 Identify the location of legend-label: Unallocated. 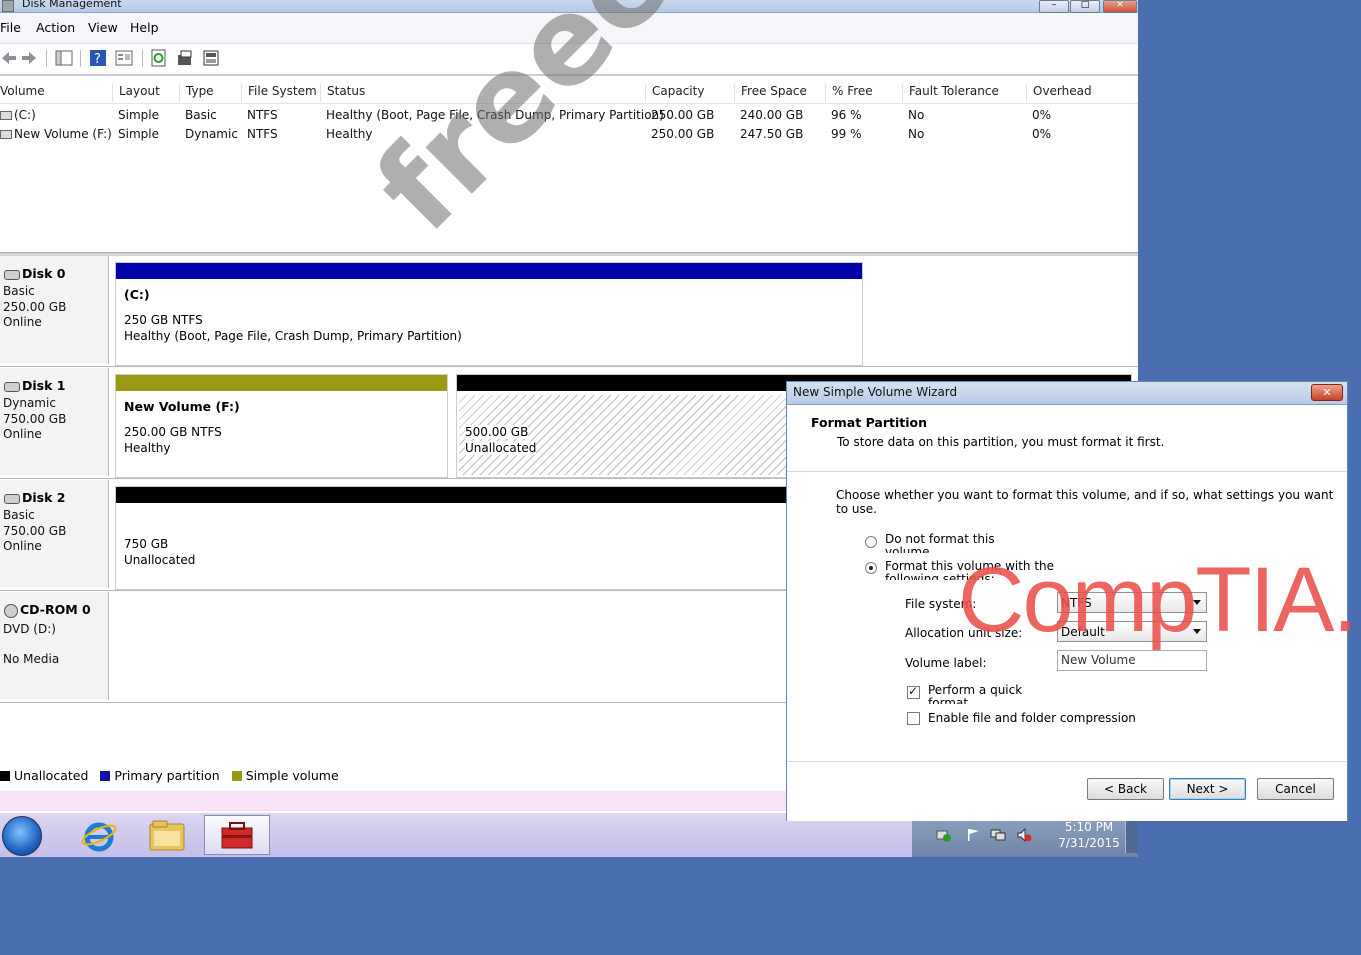
(51, 775).